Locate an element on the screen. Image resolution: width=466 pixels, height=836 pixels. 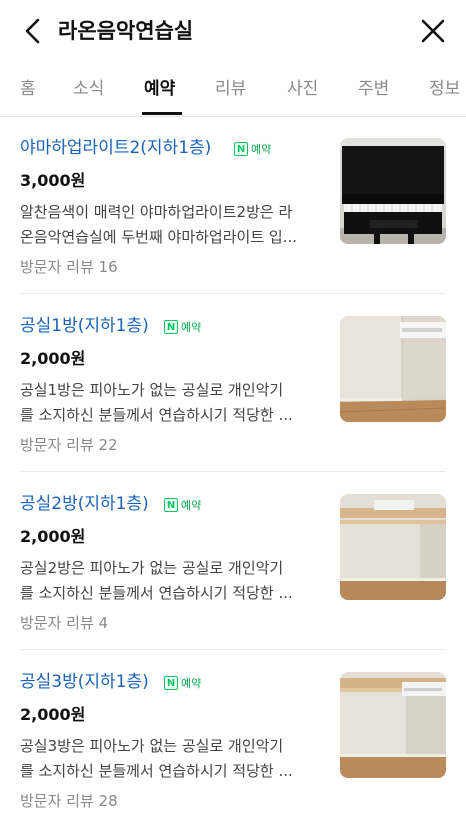
tab-news: 소식 is located at coordinates (88, 89).